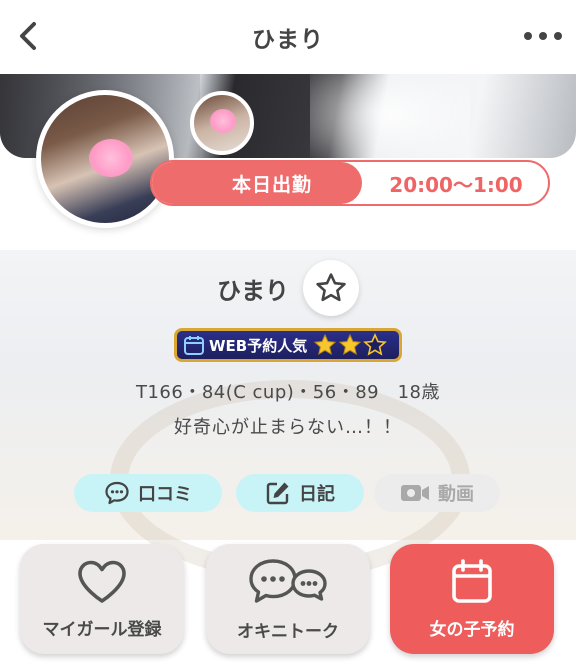 The width and height of the screenshot is (576, 672). Describe the element at coordinates (288, 427) in the screenshot. I see `profile-catchphrase: 好奇心が止まらない…！！` at that location.